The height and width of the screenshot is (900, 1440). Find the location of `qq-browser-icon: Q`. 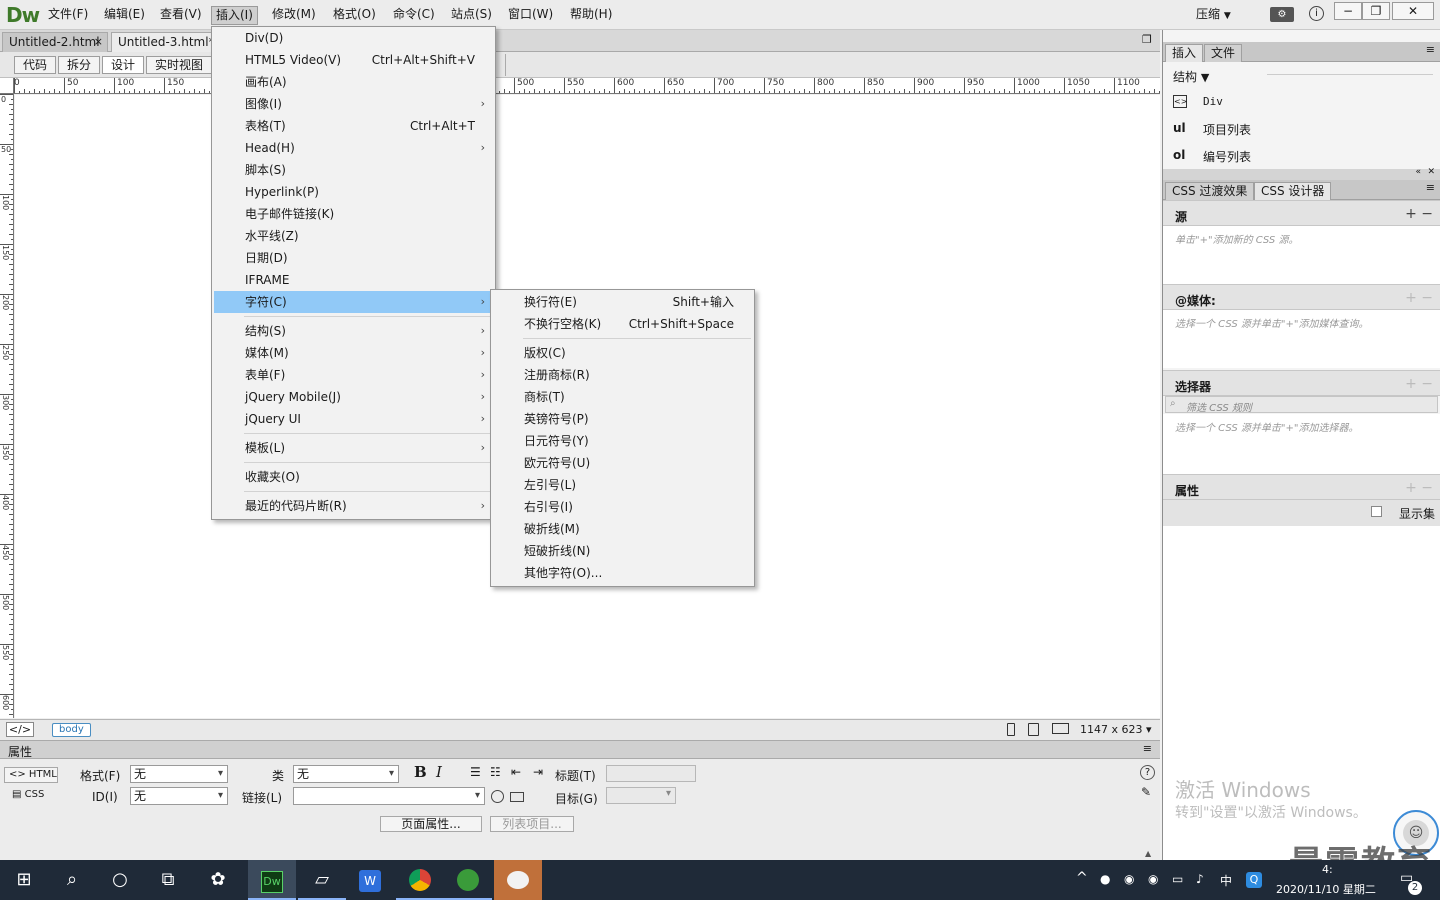

qq-browser-icon: Q is located at coordinates (1254, 880).